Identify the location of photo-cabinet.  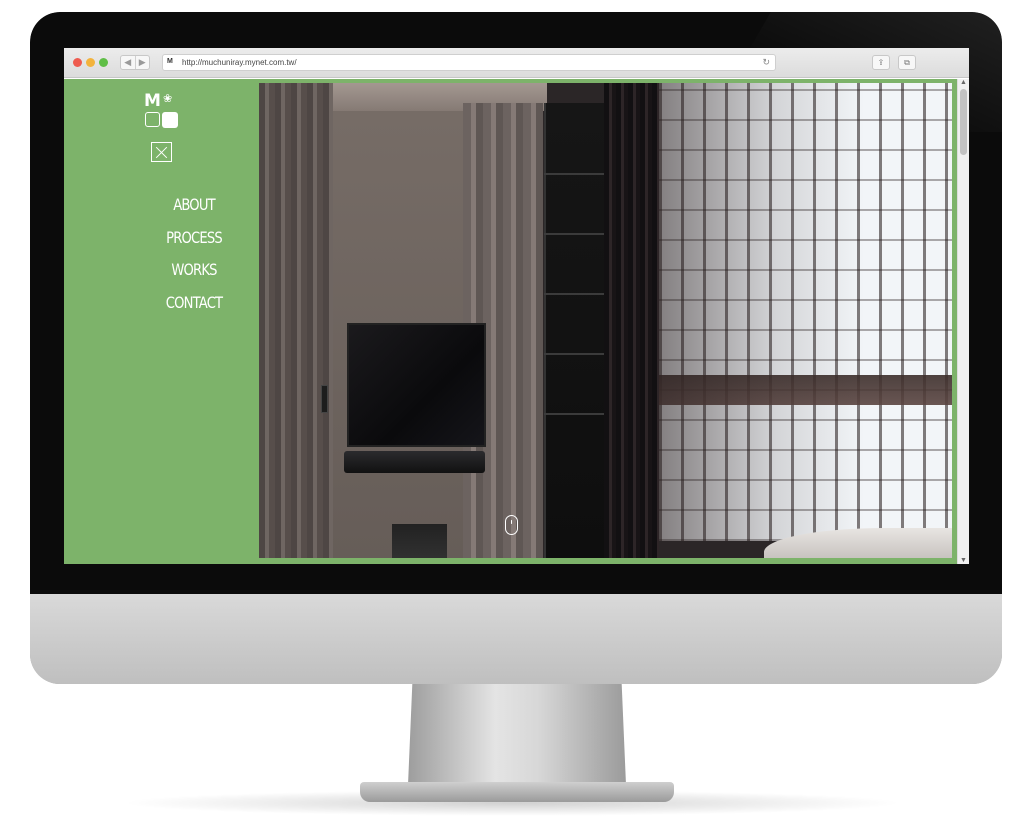
(574, 330).